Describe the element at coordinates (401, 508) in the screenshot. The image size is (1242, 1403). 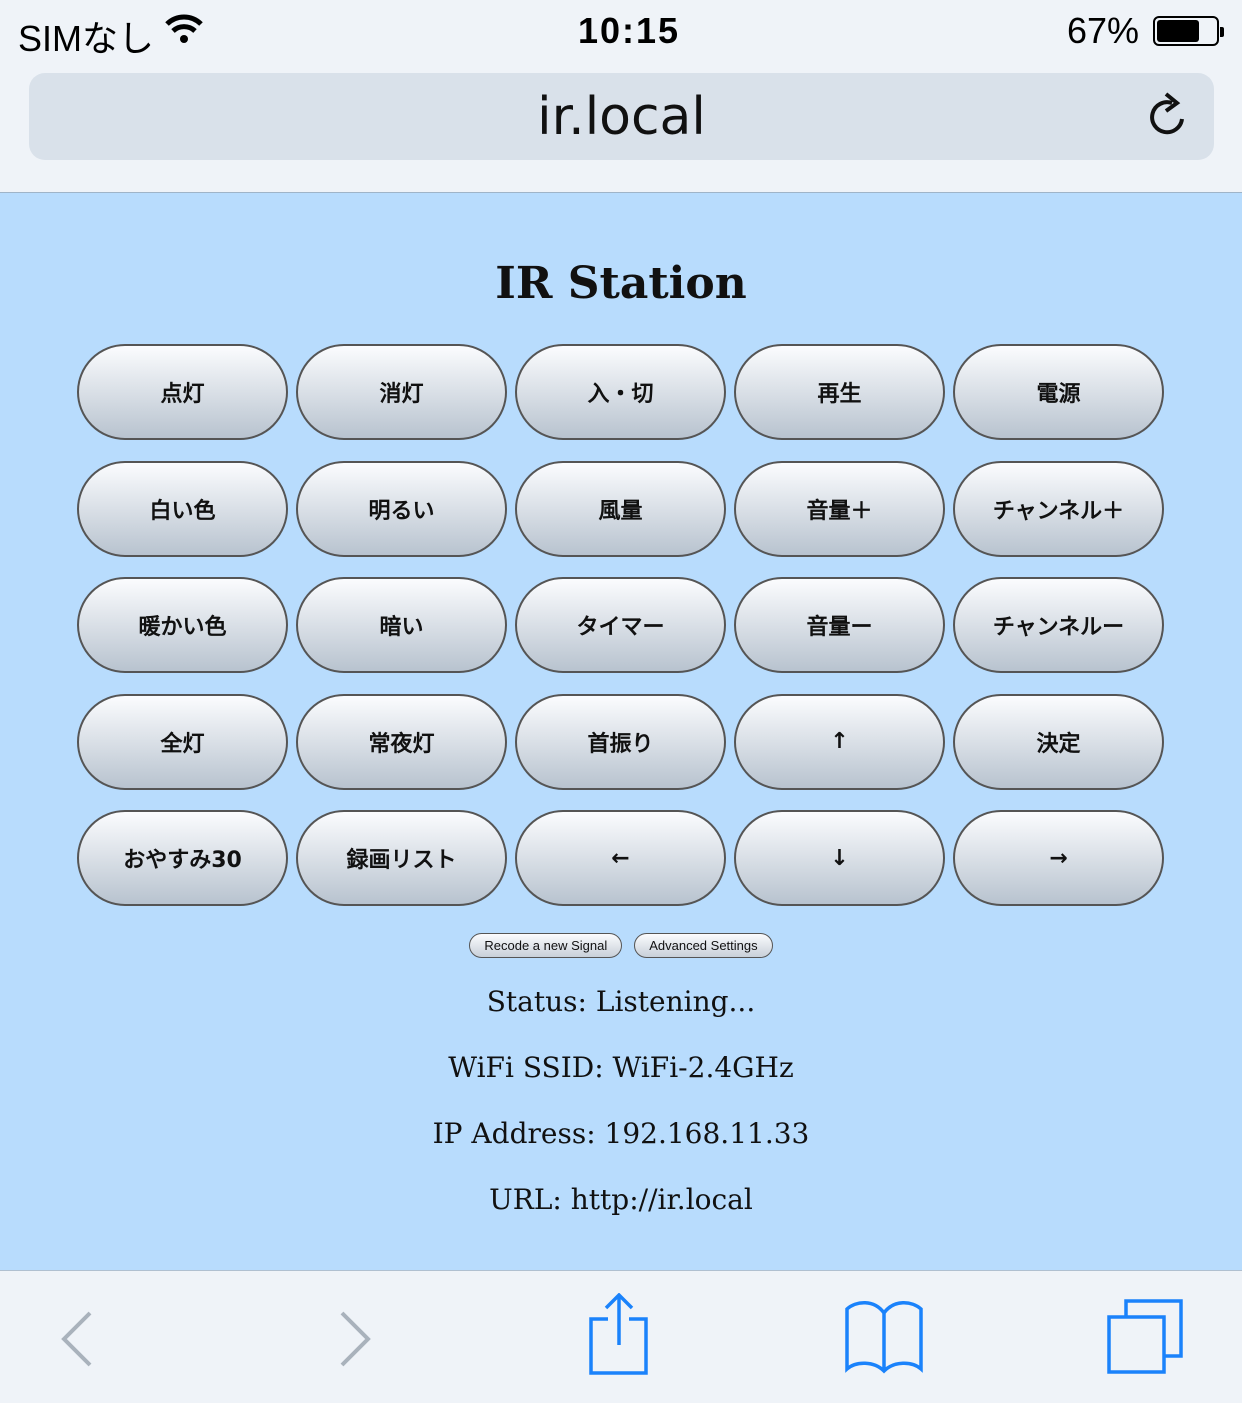
I see `remote-button: 明るい` at that location.